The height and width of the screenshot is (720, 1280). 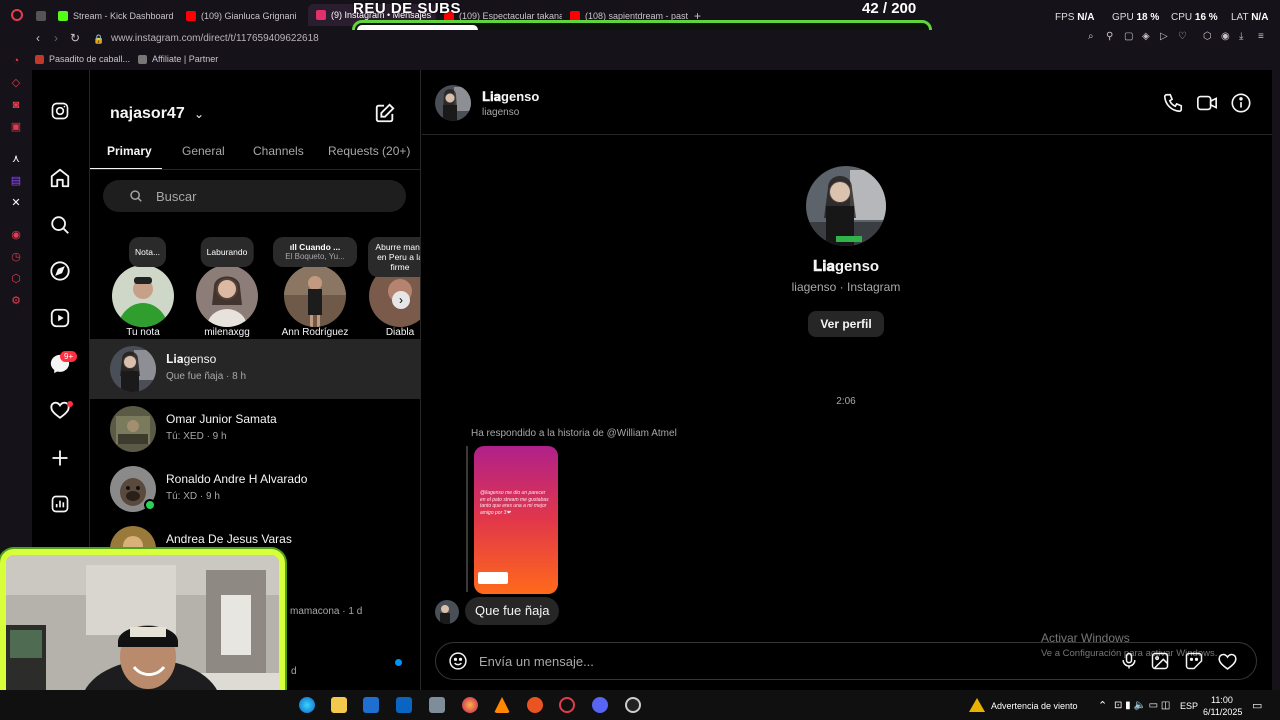 I want to click on dashboard-icon, so click(x=60, y=504).